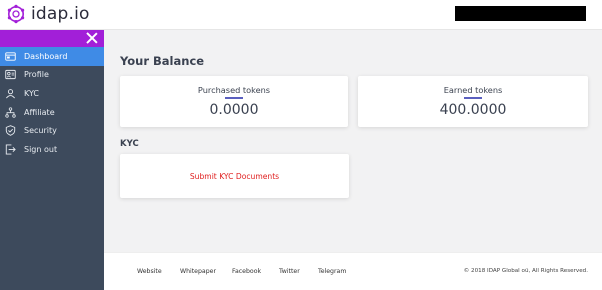  Describe the element at coordinates (301, 15) in the screenshot. I see `top-header: idap.io` at that location.